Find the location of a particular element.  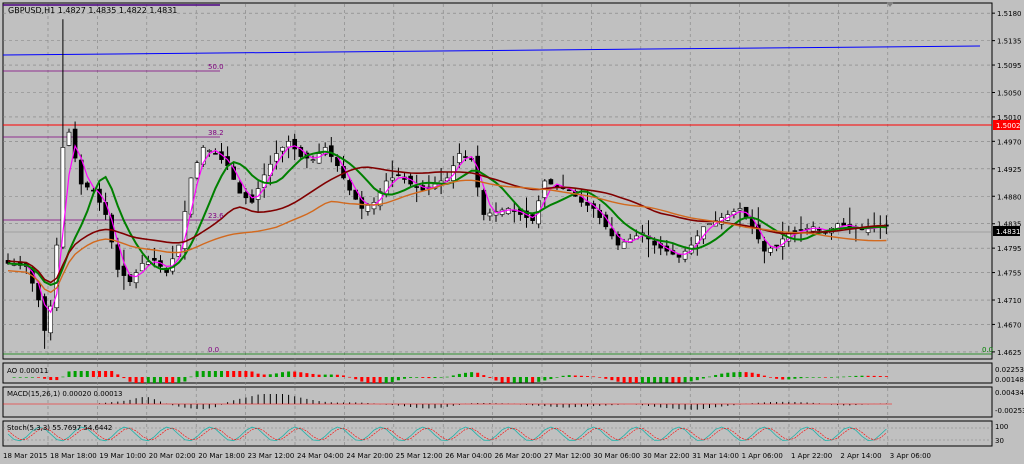

x-tick-label: 20 Mar 18:00 is located at coordinates (221, 456).